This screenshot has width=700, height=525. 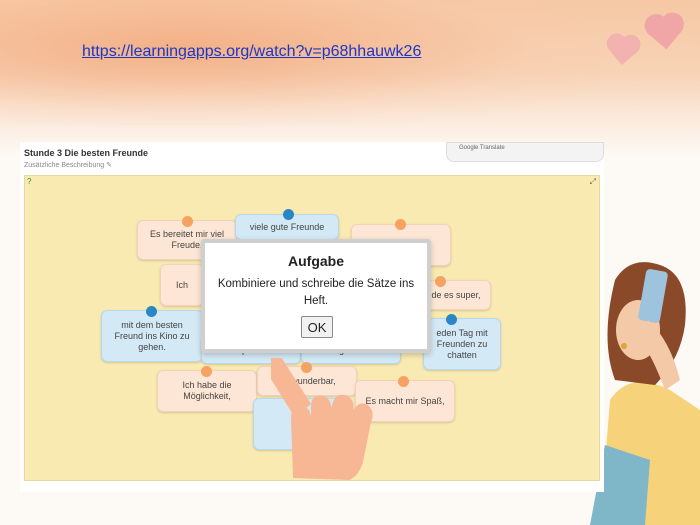 What do you see at coordinates (86, 153) in the screenshot?
I see `app-title: Stunde 3 Die besten Freunde` at bounding box center [86, 153].